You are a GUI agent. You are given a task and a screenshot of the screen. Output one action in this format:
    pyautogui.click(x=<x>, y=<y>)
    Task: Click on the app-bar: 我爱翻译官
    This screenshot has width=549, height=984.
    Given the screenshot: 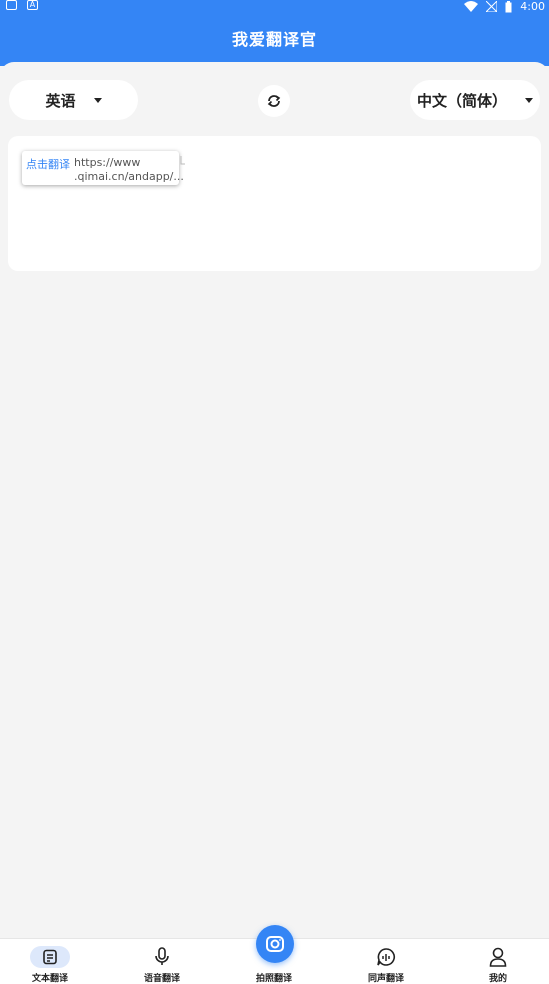 What is the action you would take?
    pyautogui.click(x=274, y=40)
    